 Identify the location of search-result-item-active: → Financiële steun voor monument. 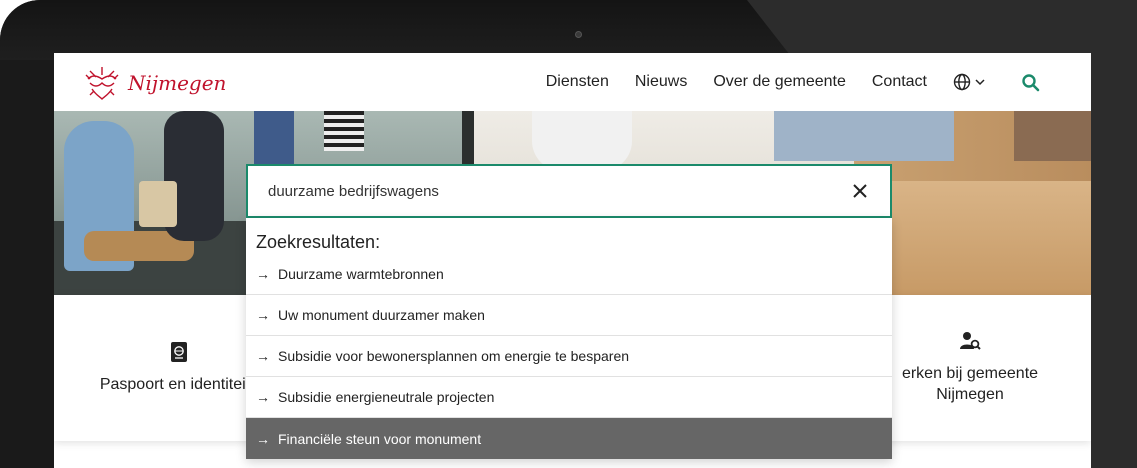
(569, 438).